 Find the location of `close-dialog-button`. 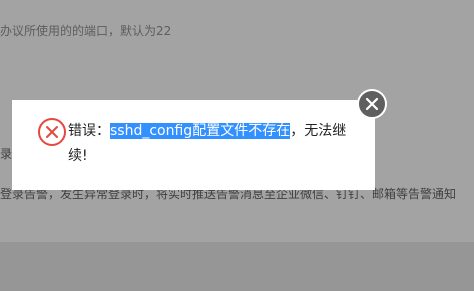

close-dialog-button is located at coordinates (372, 104).